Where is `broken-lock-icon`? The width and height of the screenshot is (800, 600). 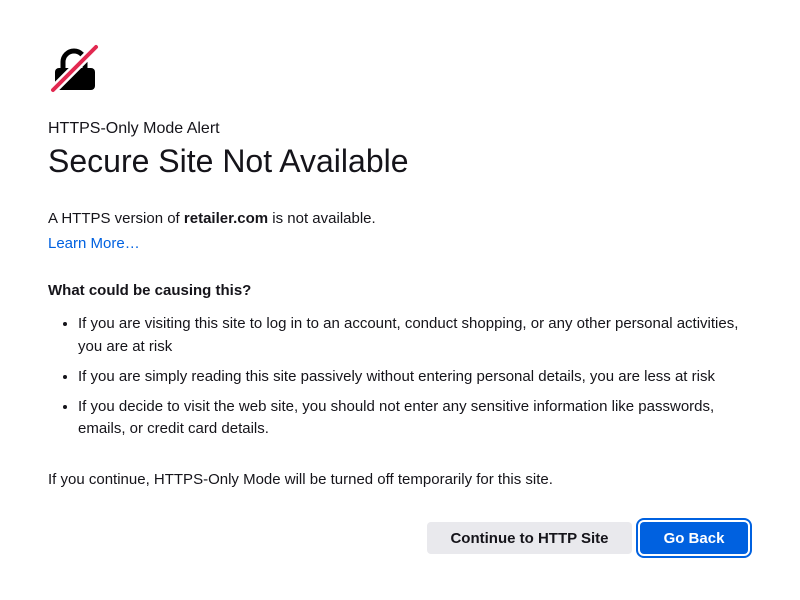
broken-lock-icon is located at coordinates (74, 68).